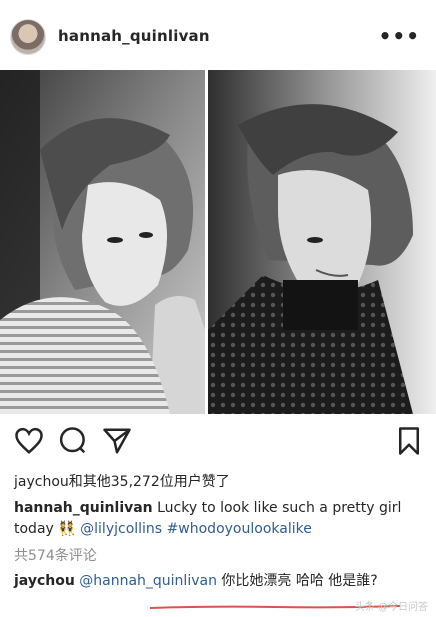 The width and height of the screenshot is (436, 617). I want to click on share-icon, so click(117, 441).